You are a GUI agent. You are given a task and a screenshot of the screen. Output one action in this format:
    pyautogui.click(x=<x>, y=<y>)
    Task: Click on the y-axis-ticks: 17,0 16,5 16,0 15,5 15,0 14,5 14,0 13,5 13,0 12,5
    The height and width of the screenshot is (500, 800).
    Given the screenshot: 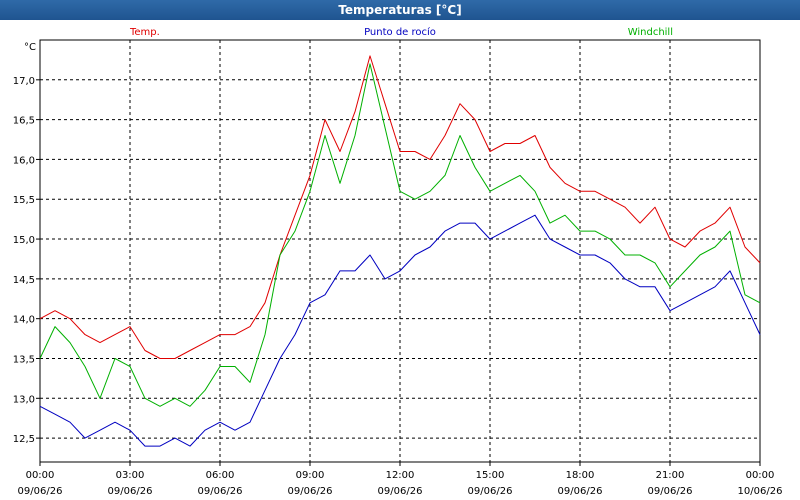 What is the action you would take?
    pyautogui.click(x=26, y=260)
    